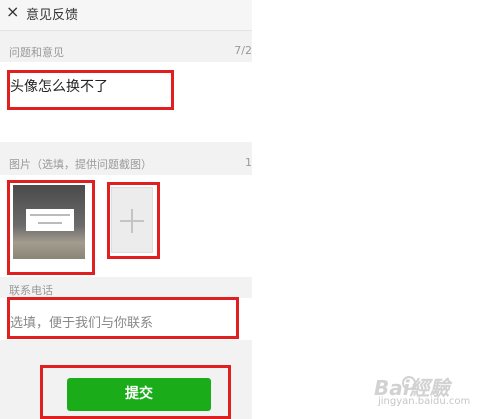 The image size is (490, 419). What do you see at coordinates (80, 164) in the screenshot?
I see `images-label: 图片（选填，提供问题截图）` at bounding box center [80, 164].